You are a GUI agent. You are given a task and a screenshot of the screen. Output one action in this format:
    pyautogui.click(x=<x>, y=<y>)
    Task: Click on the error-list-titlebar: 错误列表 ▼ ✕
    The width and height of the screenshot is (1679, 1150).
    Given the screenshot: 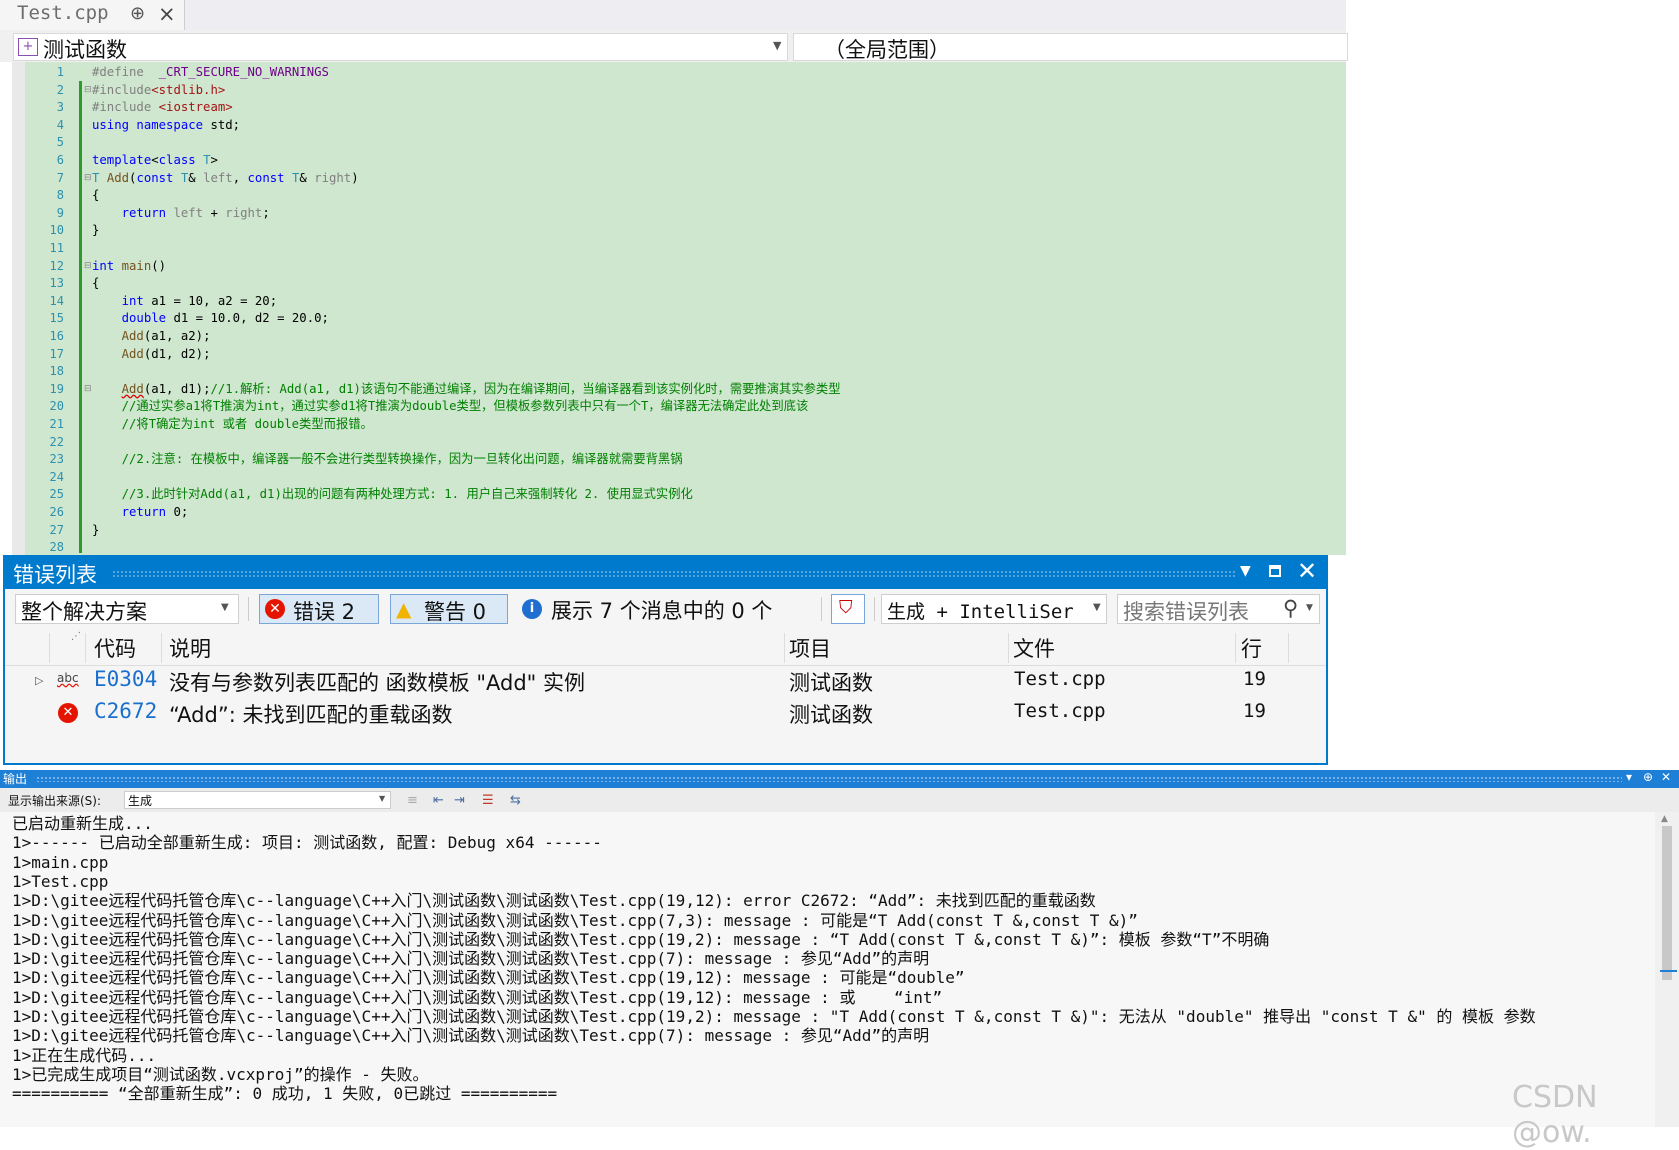 What is the action you would take?
    pyautogui.click(x=665, y=573)
    